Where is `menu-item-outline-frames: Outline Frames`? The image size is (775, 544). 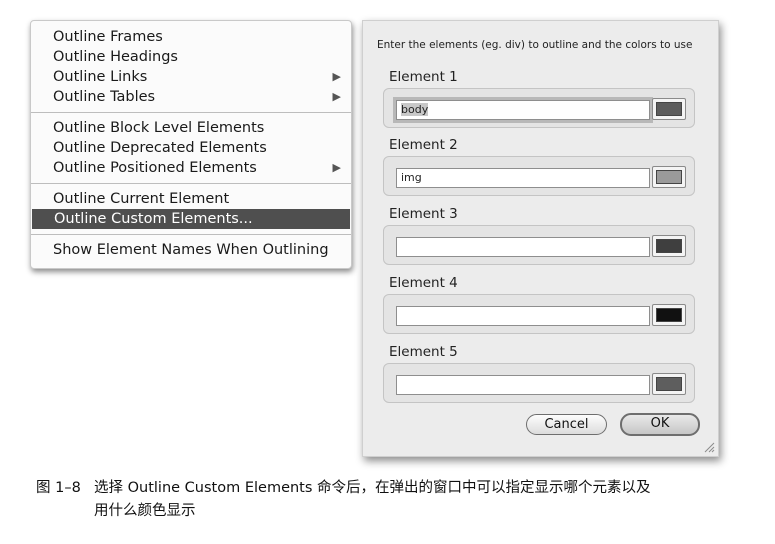 menu-item-outline-frames: Outline Frames is located at coordinates (191, 37).